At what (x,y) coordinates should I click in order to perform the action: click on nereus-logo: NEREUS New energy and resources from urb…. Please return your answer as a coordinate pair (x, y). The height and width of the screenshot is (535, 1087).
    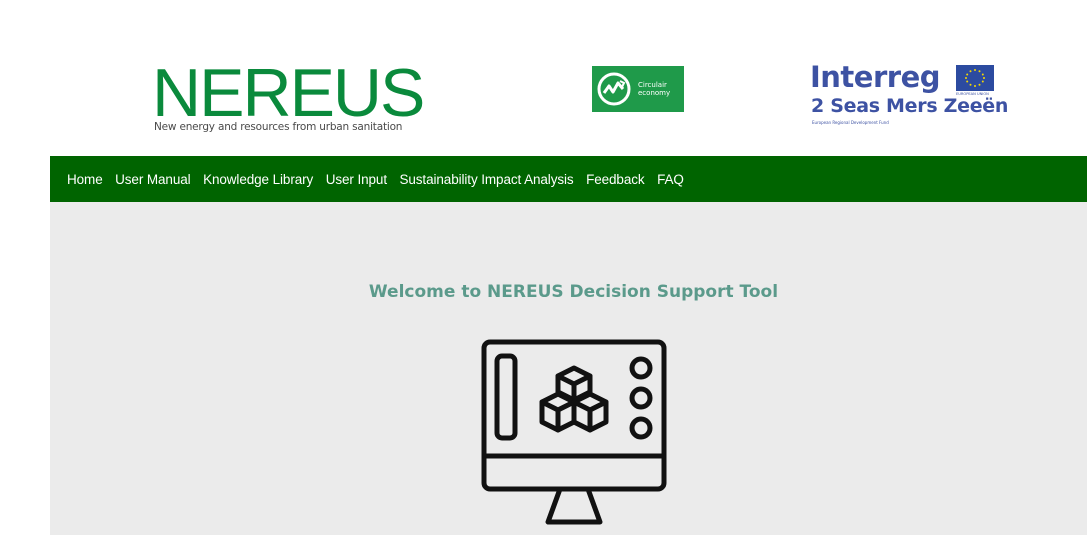
    Looking at the image, I should click on (302, 98).